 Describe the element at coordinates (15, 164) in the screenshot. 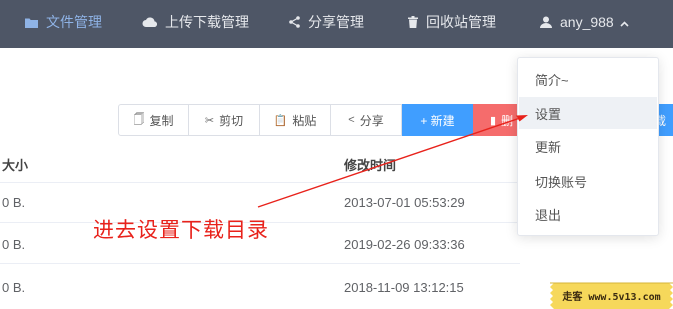

I see `column-header-size: 大小` at that location.